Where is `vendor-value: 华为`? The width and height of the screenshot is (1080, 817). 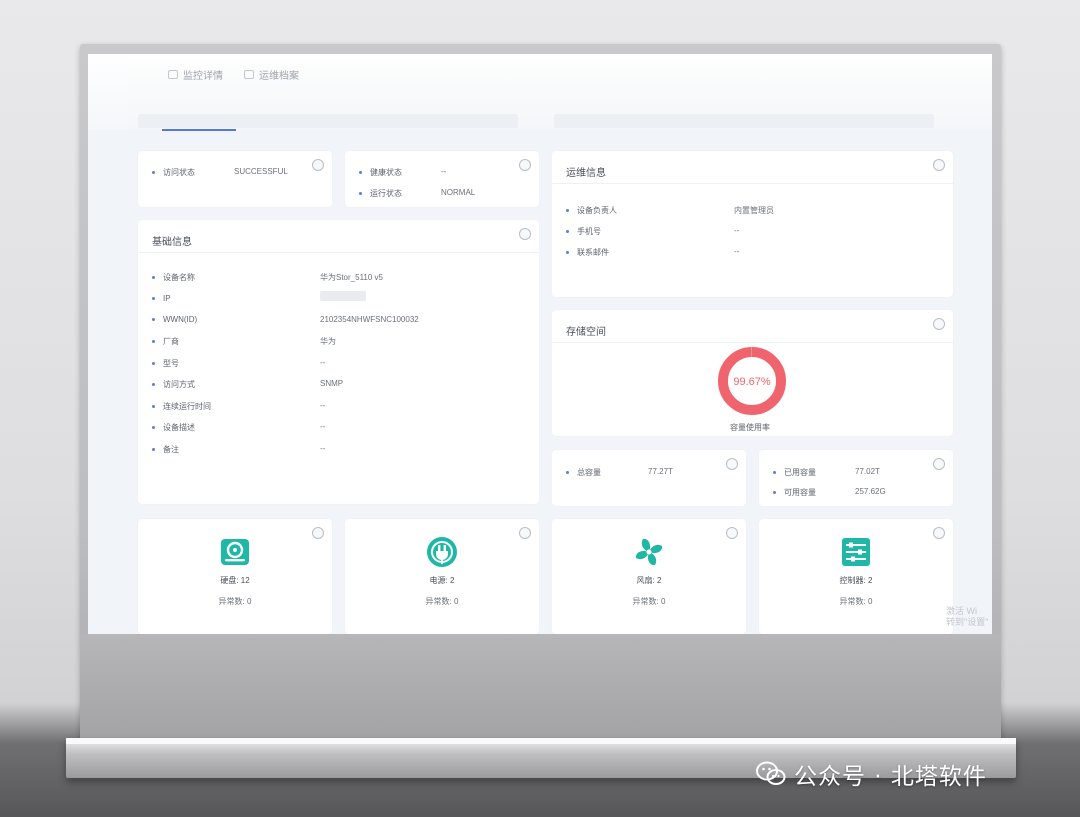 vendor-value: 华为 is located at coordinates (328, 341).